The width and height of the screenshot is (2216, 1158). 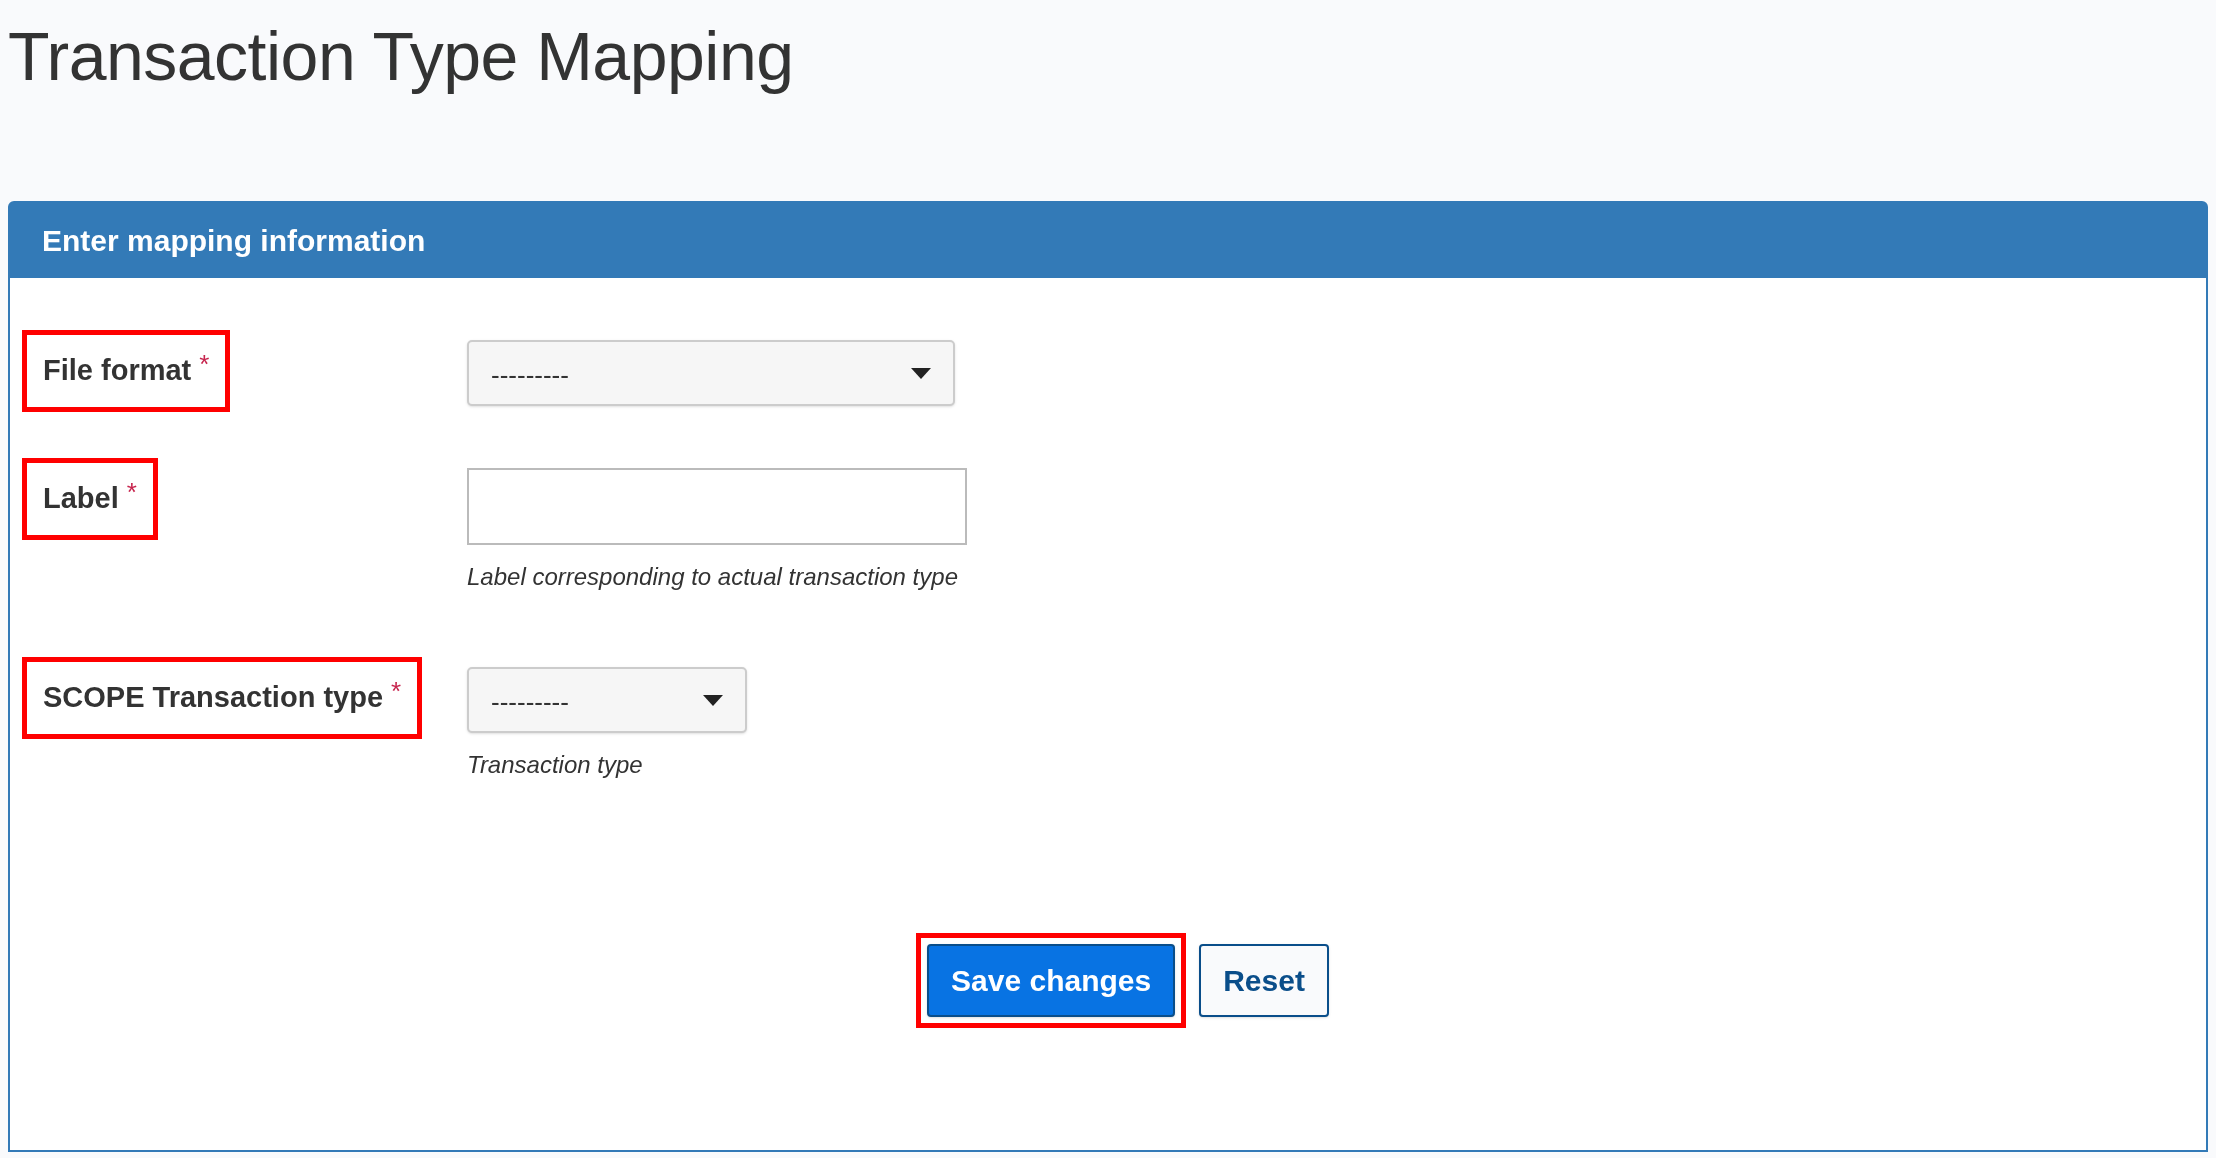 What do you see at coordinates (713, 577) in the screenshot?
I see `help-text: Label corresponding to actual transaction type` at bounding box center [713, 577].